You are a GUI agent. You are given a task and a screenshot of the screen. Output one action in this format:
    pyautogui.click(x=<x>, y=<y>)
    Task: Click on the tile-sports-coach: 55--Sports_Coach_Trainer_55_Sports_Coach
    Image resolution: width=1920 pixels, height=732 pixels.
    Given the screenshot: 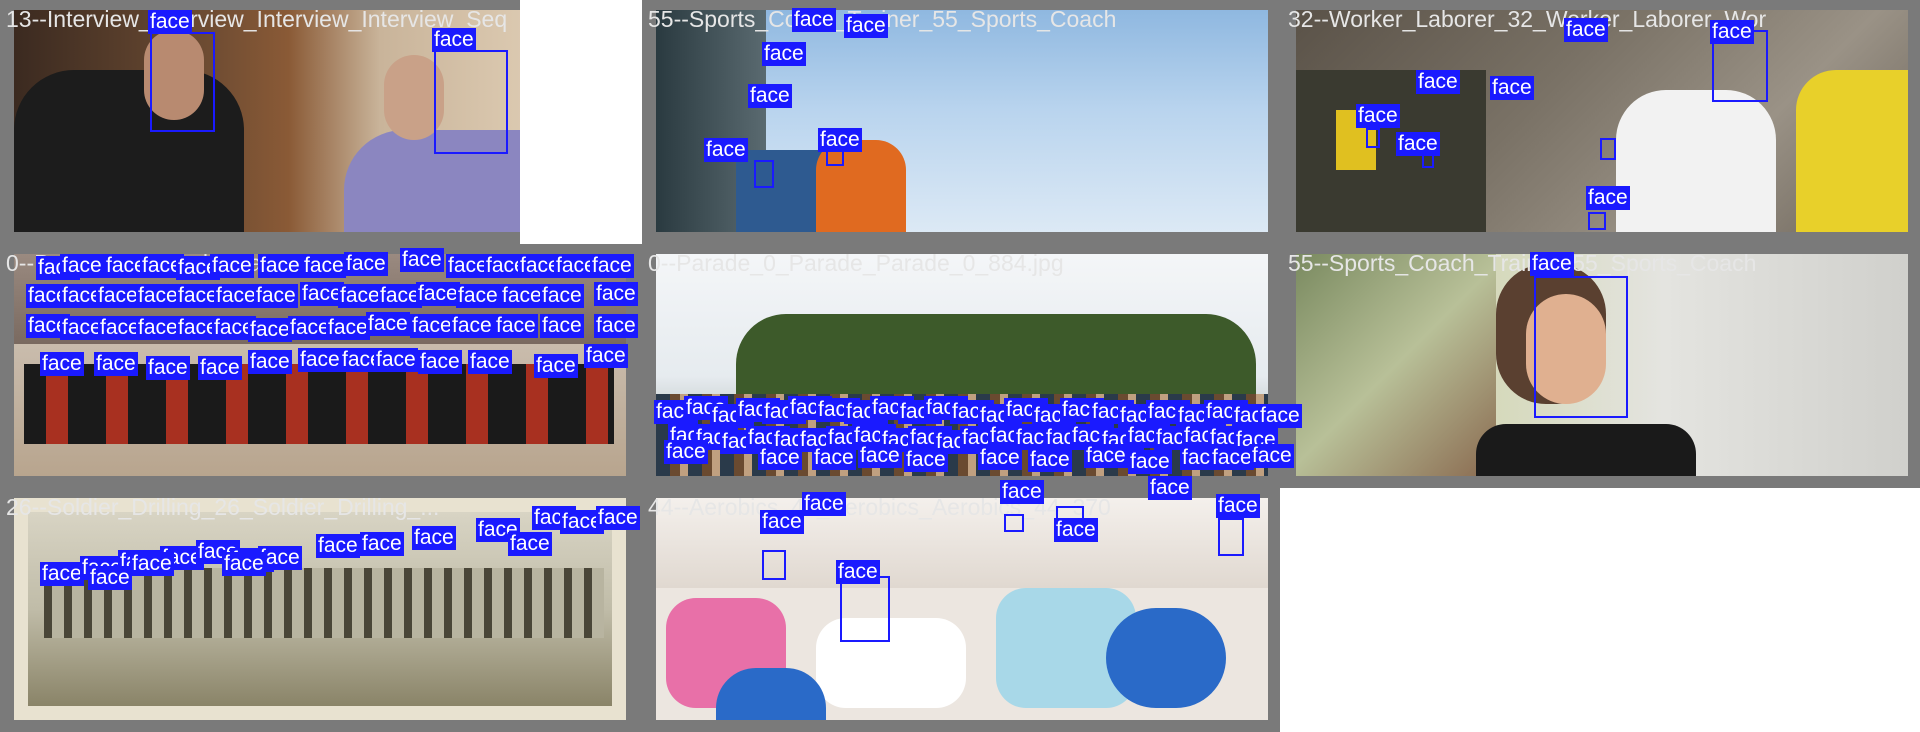 What is the action you would take?
    pyautogui.click(x=962, y=122)
    